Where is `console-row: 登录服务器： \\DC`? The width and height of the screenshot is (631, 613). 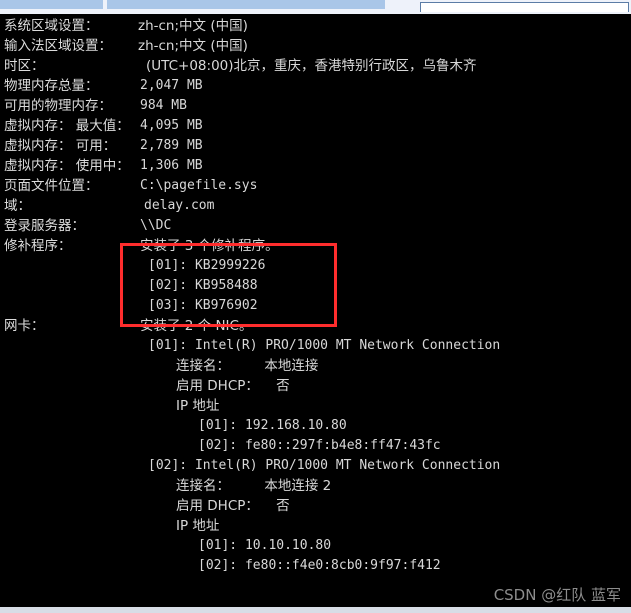 console-row: 登录服务器： \\DC is located at coordinates (315, 226).